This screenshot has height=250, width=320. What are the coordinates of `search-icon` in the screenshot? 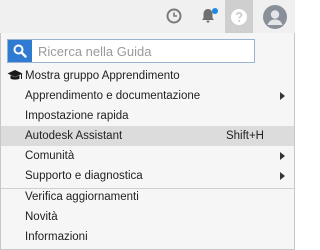 It's located at (20, 51).